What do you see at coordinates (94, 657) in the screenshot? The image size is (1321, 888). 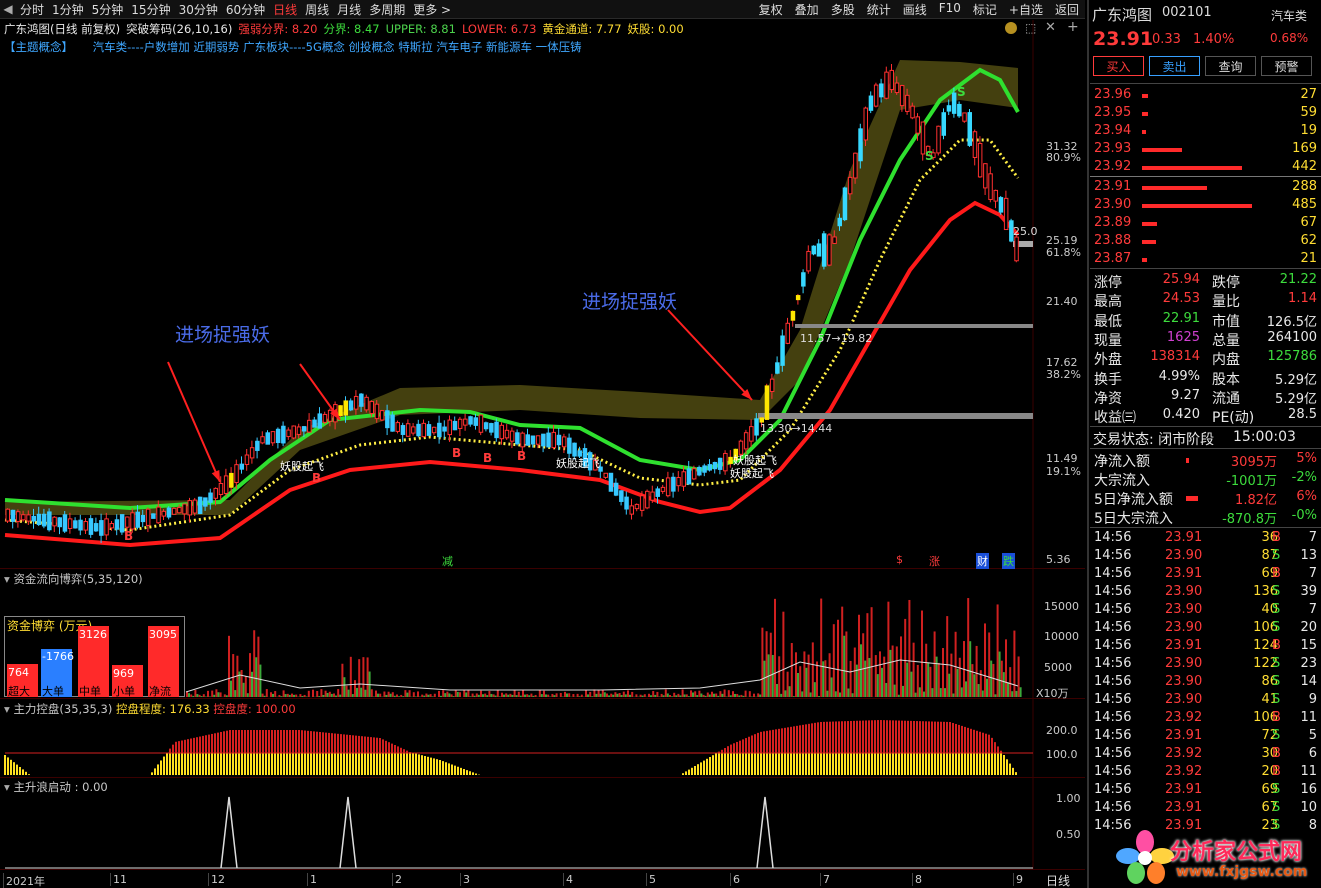 I see `money-game-box: 资金博弈 (万元) 764 超大 -1766 大单 3126 中单 969 小单 3095 净流` at bounding box center [94, 657].